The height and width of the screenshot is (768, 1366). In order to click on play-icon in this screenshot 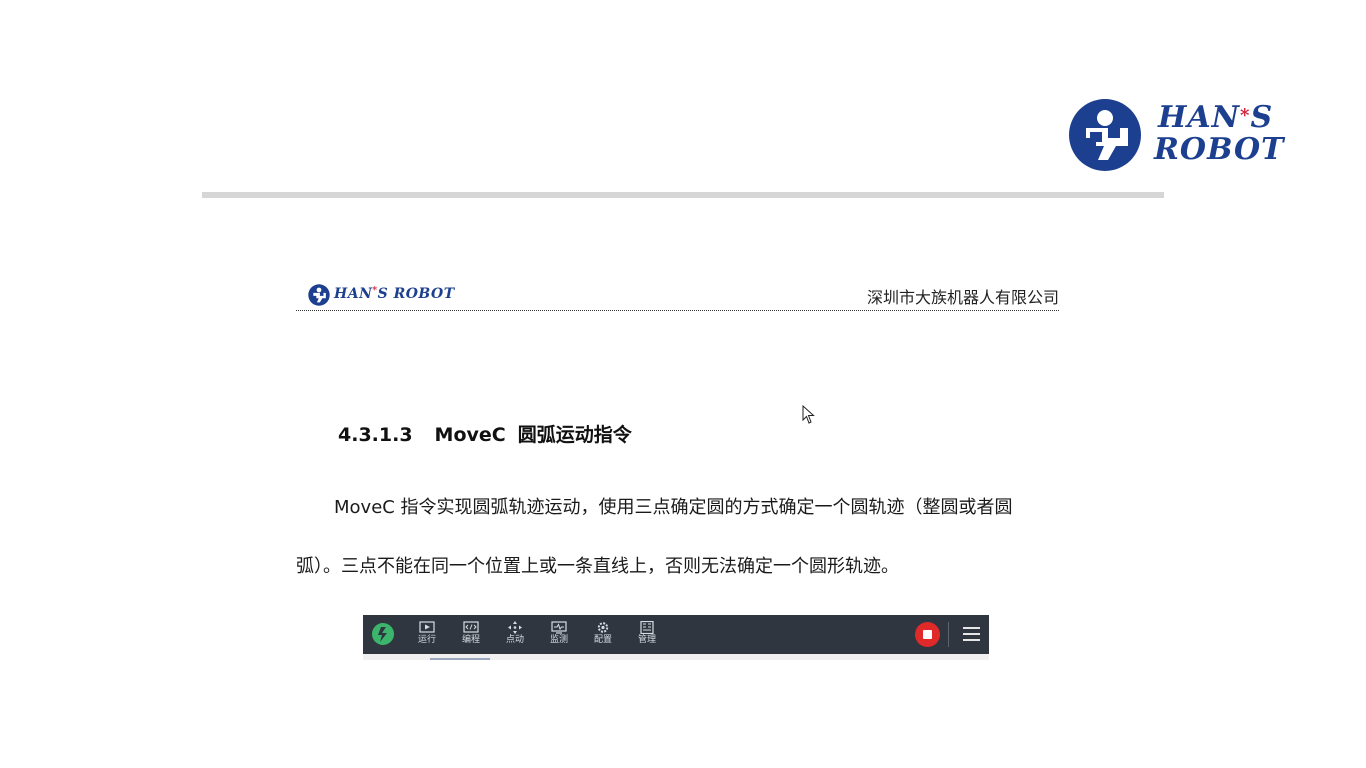, I will do `click(427, 627)`.